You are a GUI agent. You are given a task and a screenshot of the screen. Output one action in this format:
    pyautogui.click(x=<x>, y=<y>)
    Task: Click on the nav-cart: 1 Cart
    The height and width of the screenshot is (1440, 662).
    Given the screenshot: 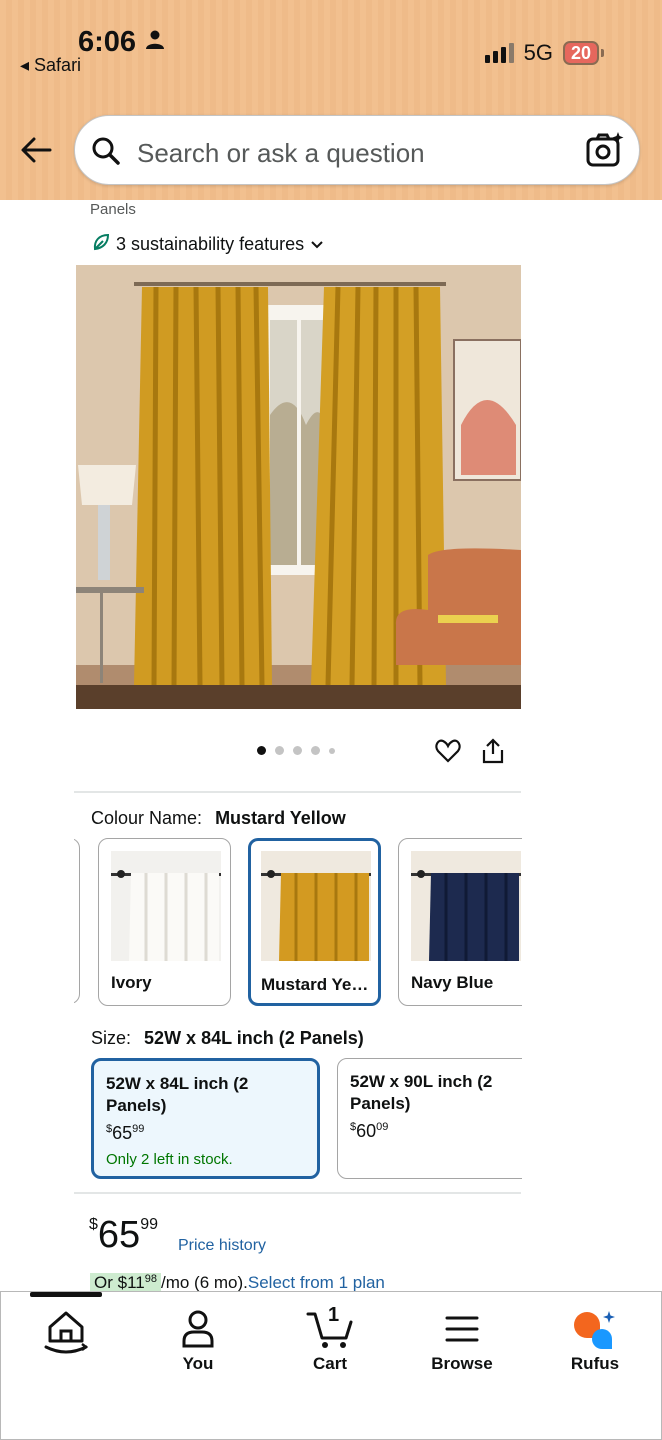 What is the action you would take?
    pyautogui.click(x=330, y=1339)
    